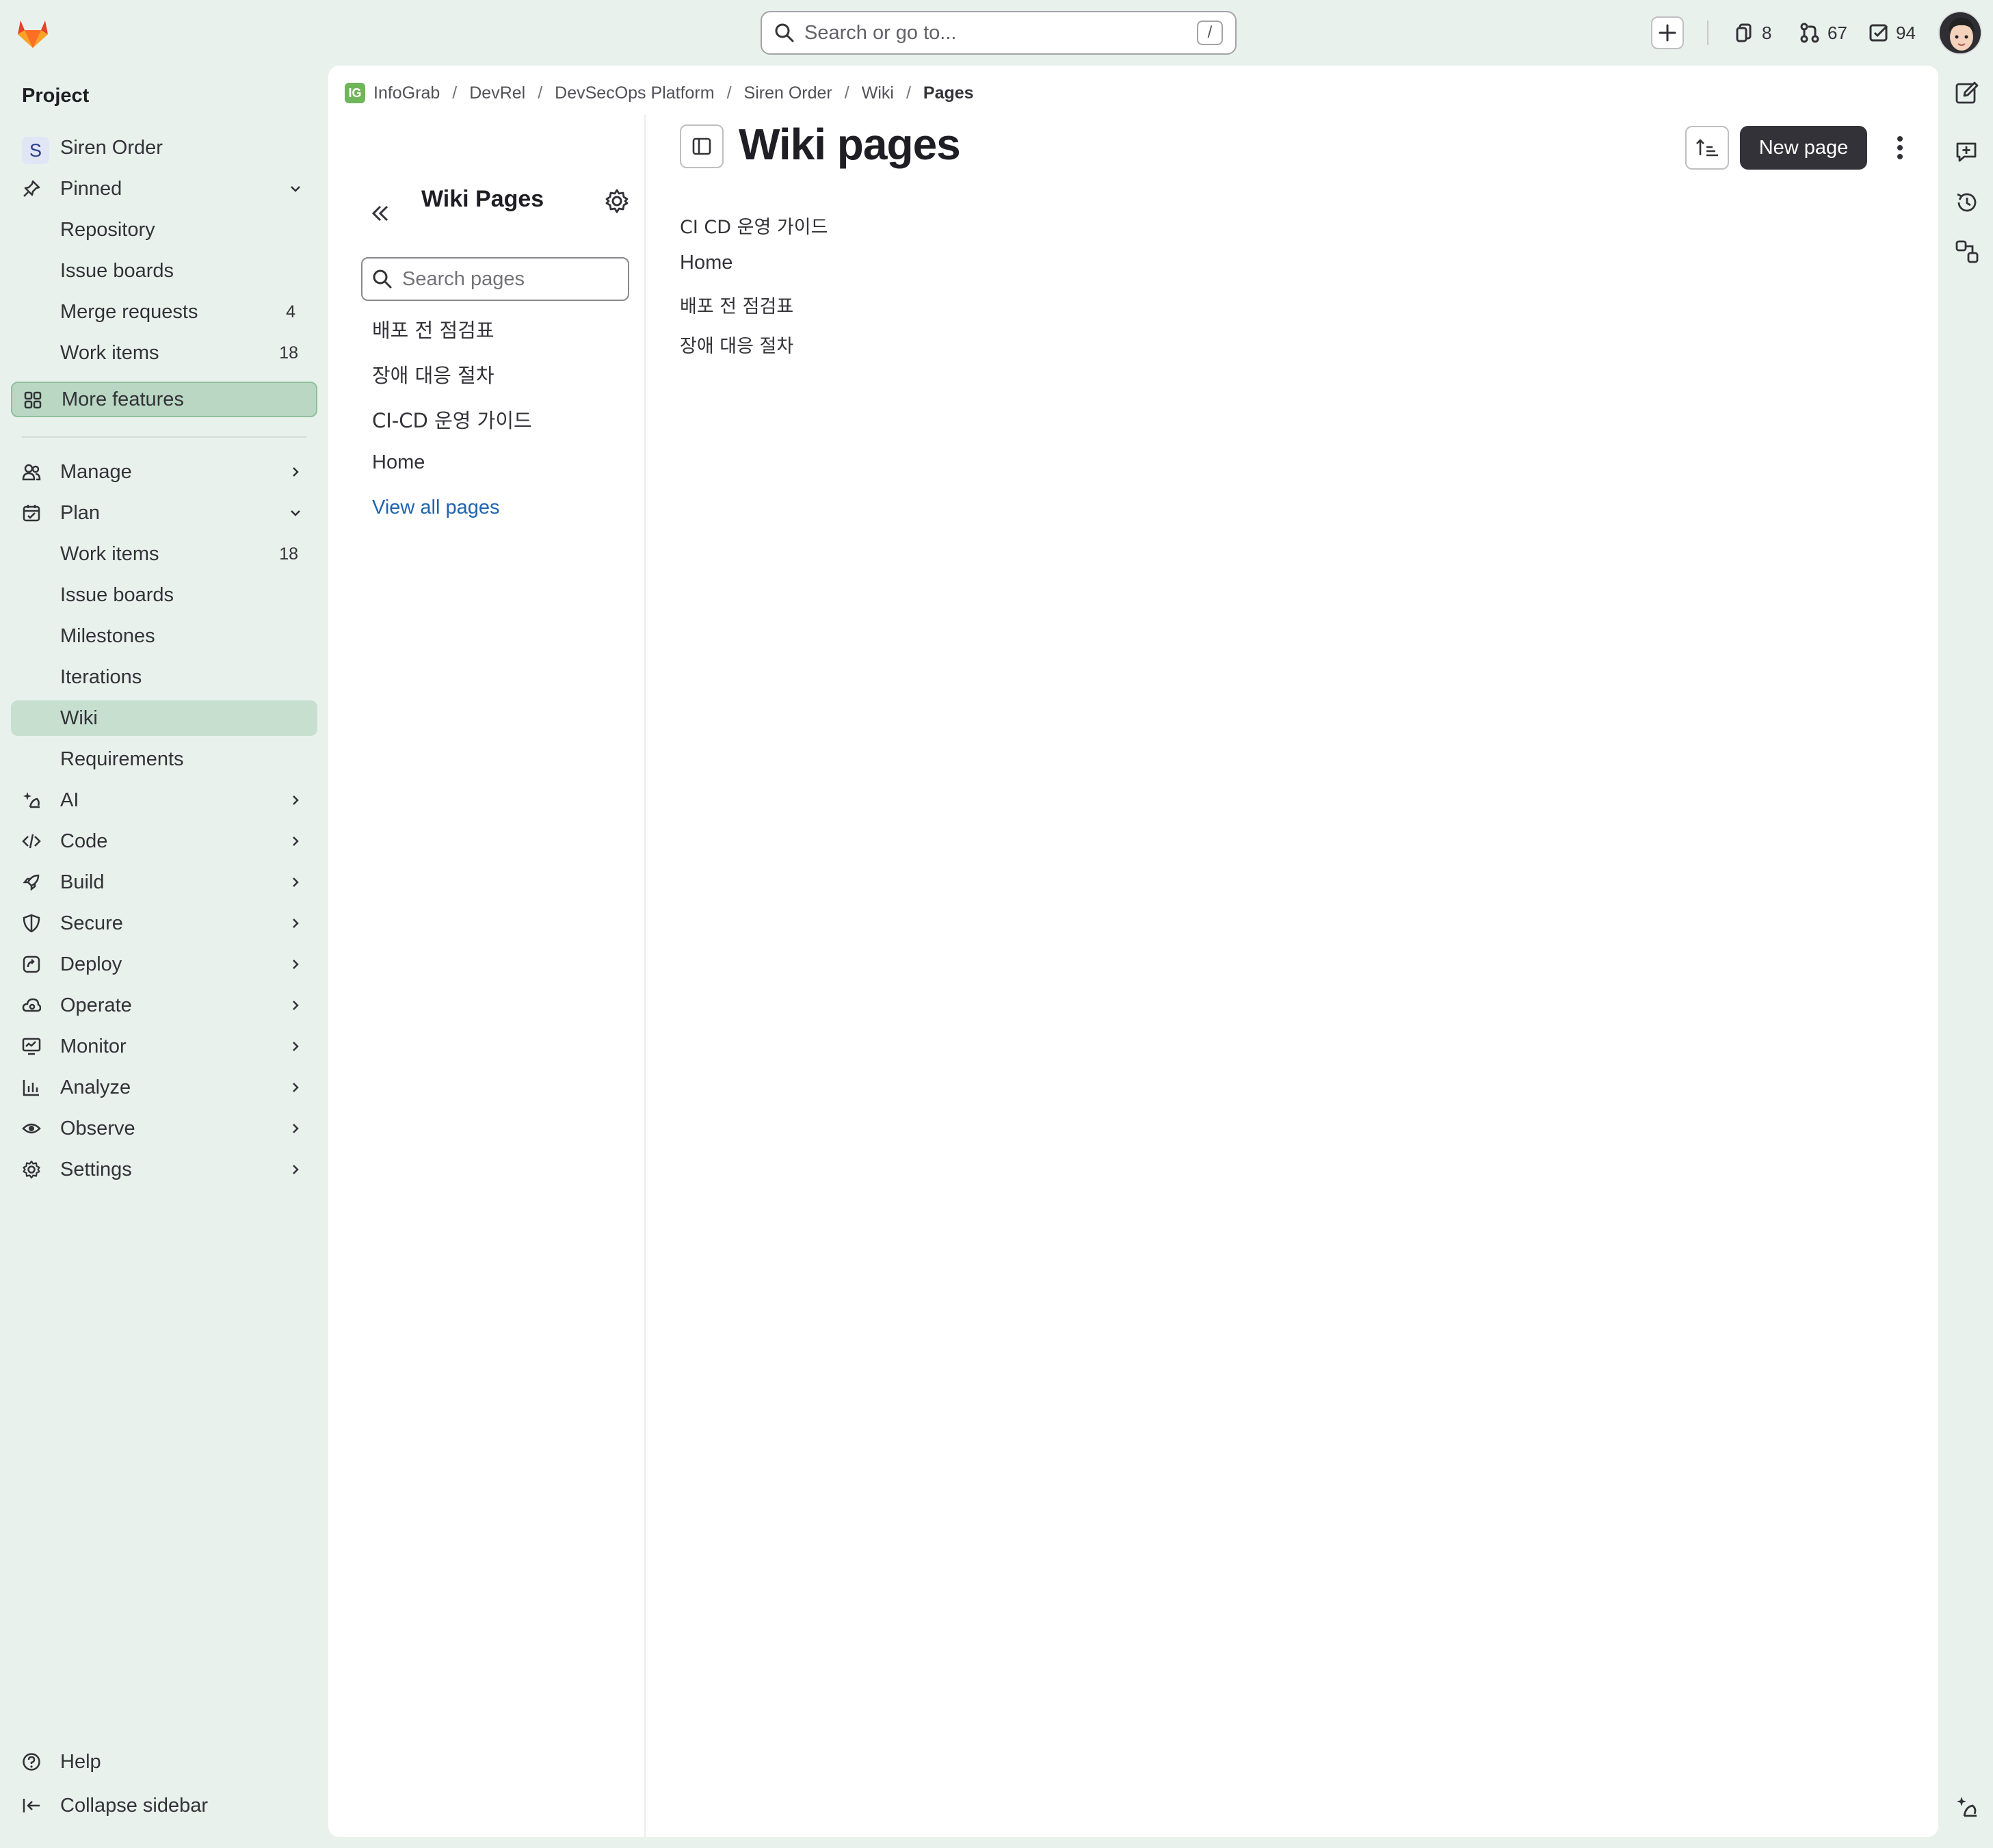 The height and width of the screenshot is (1848, 1993). Describe the element at coordinates (398, 462) in the screenshot. I see `wiki-sidebar-page-link: Home` at that location.